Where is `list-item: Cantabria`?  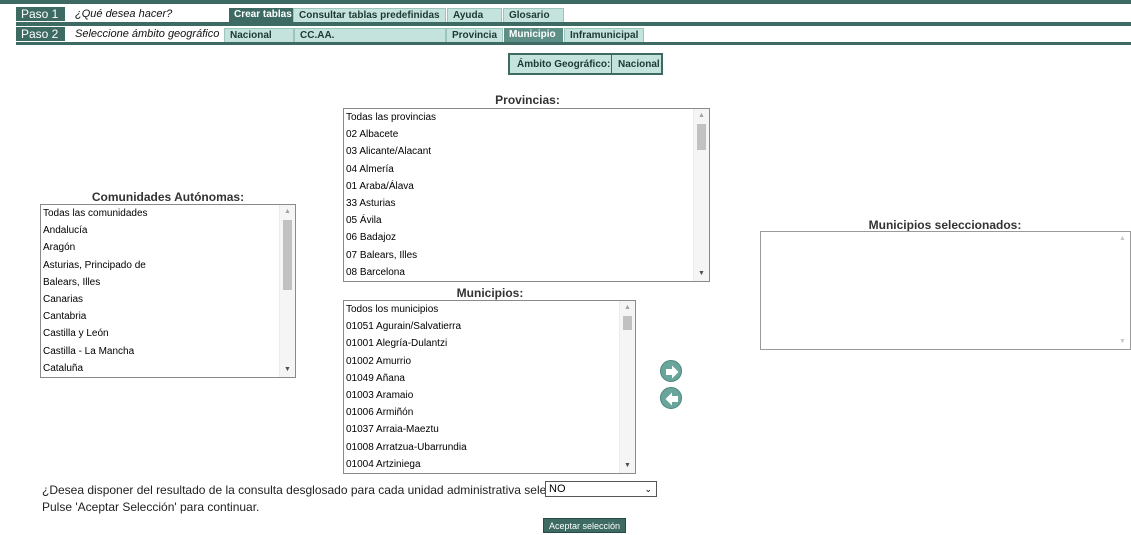 list-item: Cantabria is located at coordinates (159, 316).